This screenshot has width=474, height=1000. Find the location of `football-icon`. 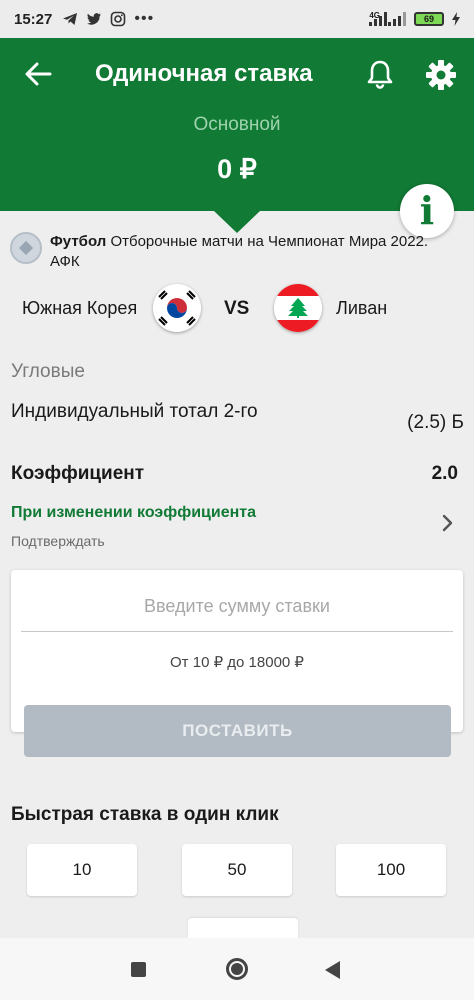

football-icon is located at coordinates (26, 248).